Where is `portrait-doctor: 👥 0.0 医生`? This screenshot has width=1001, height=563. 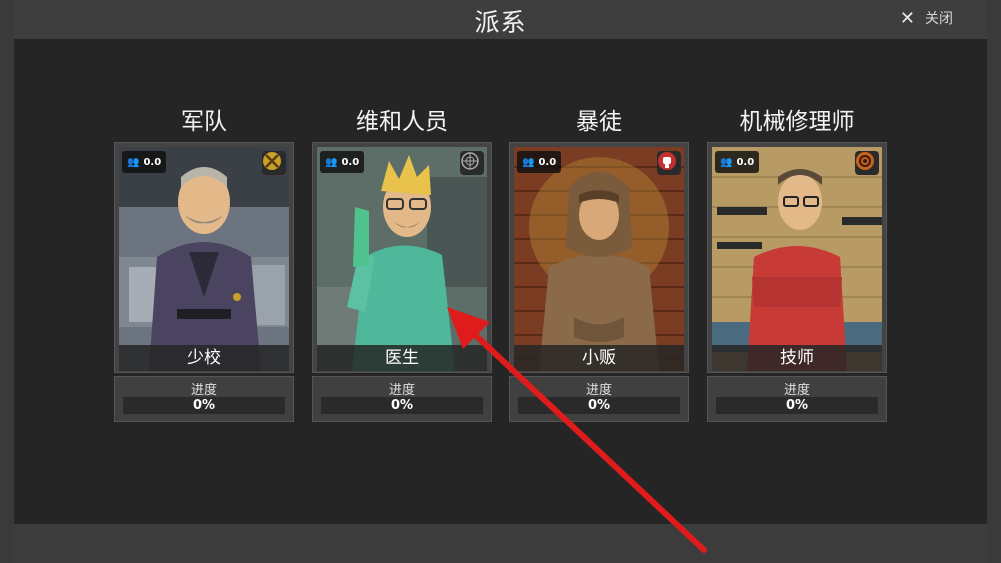 portrait-doctor: 👥 0.0 医生 is located at coordinates (402, 259).